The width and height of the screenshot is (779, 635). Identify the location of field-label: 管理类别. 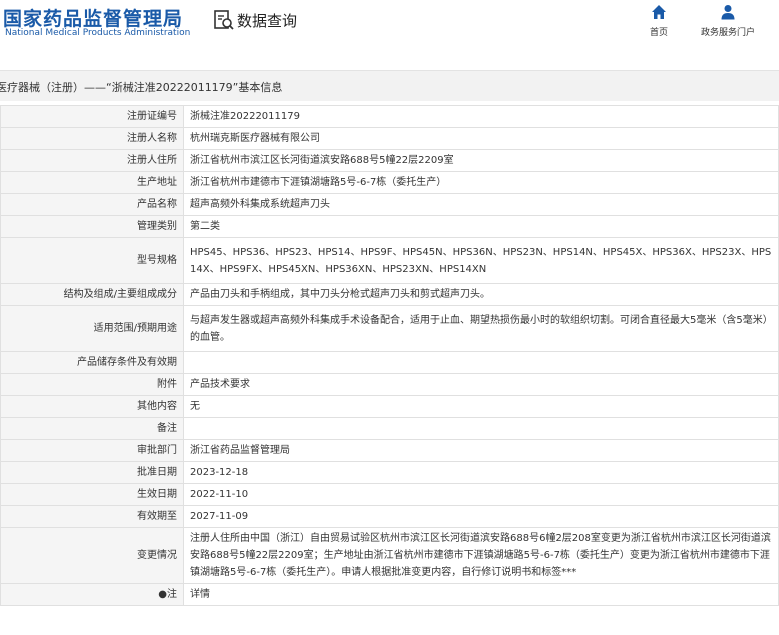
(92, 226).